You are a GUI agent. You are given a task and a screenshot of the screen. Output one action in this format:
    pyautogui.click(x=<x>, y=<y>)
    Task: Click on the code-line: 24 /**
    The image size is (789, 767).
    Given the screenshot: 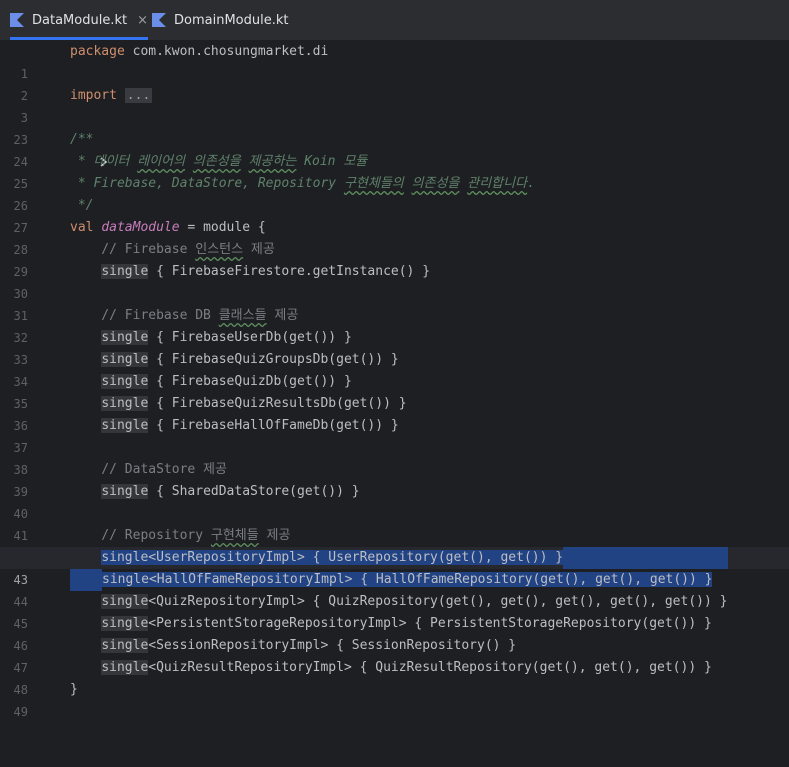 What is the action you would take?
    pyautogui.click(x=394, y=149)
    